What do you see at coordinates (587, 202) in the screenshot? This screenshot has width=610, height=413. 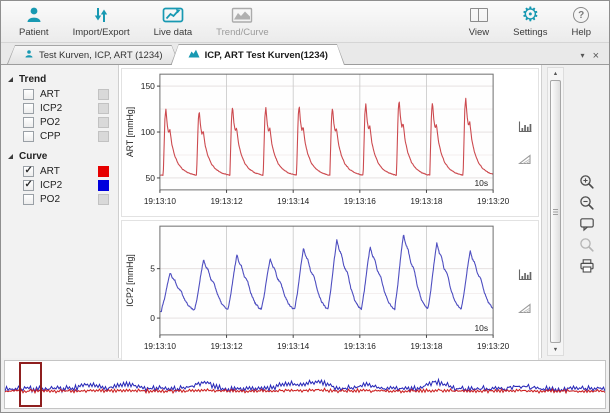 I see `zoom-out-icon` at bounding box center [587, 202].